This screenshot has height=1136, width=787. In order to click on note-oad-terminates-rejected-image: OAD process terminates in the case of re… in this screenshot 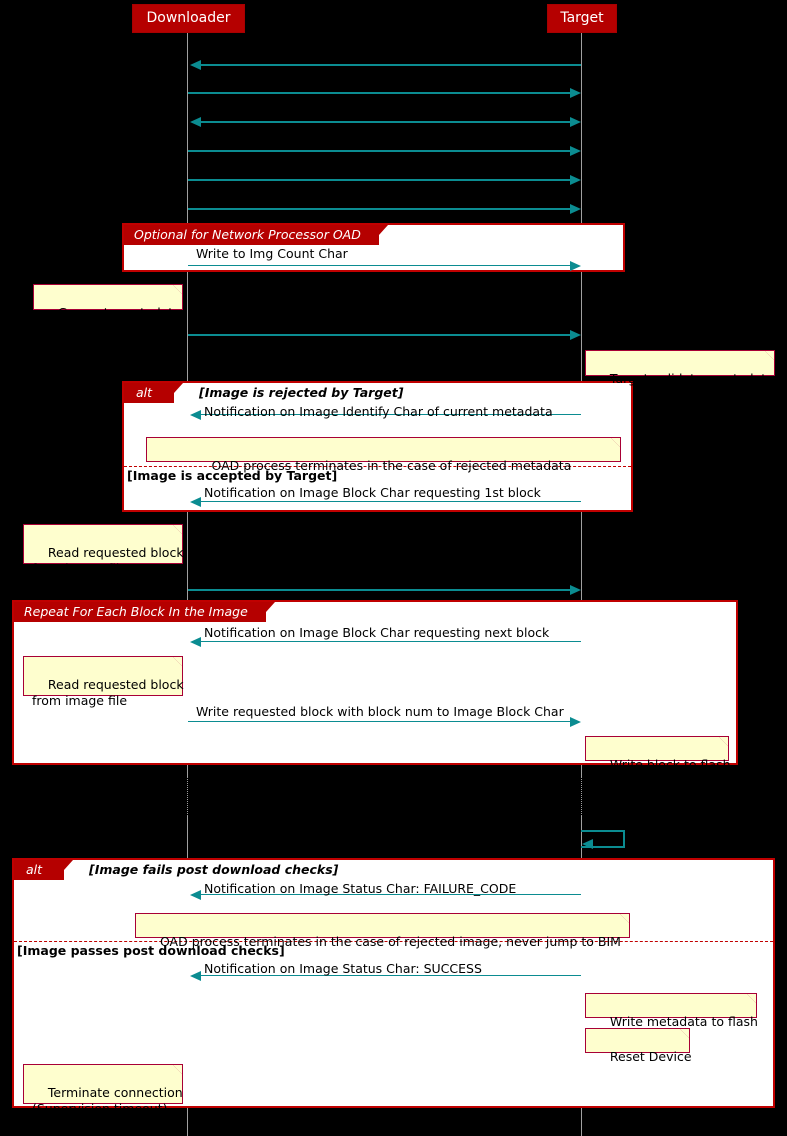, I will do `click(382, 931)`.